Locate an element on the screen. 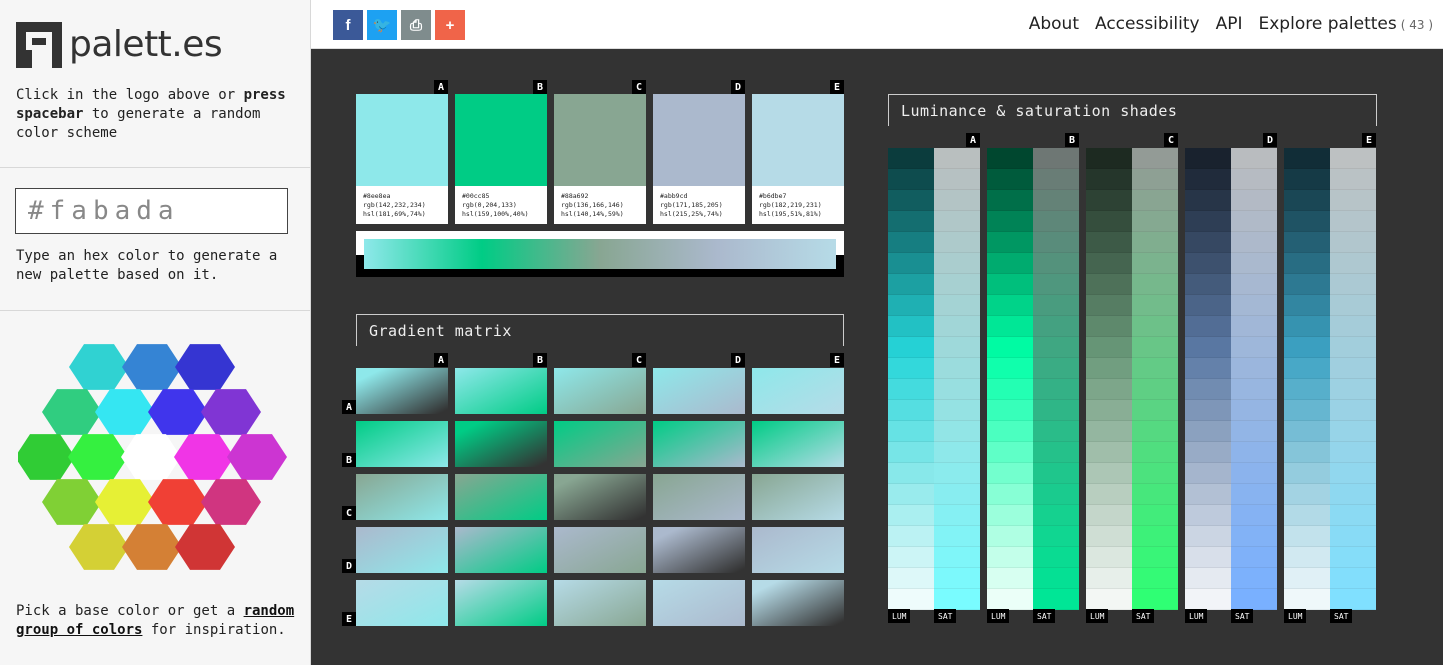 Image resolution: width=1443 pixels, height=665 pixels. logo: palett.es is located at coordinates (119, 45).